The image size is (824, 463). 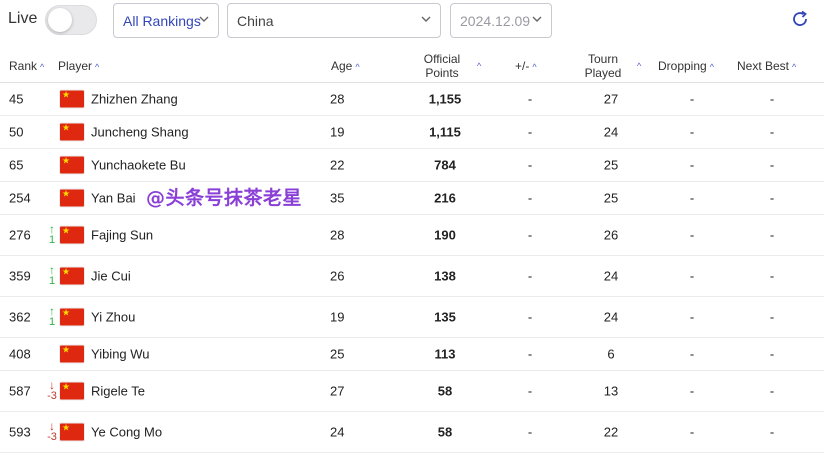 I want to click on header-diff: +/- ^, so click(x=526, y=66).